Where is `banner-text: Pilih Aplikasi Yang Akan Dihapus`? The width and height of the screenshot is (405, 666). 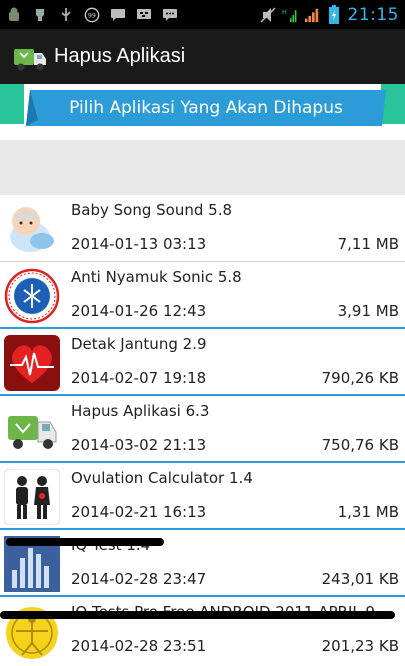
banner-text: Pilih Aplikasi Yang Akan Dihapus is located at coordinates (206, 108).